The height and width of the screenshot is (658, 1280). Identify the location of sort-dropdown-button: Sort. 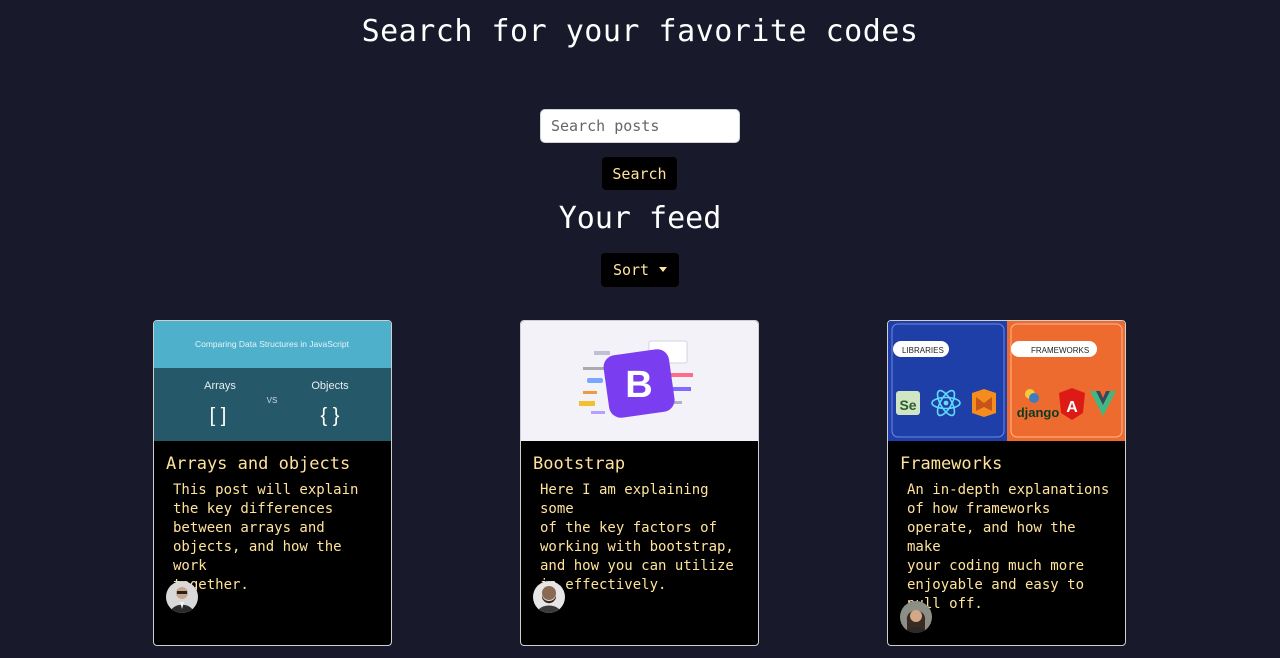
(640, 270).